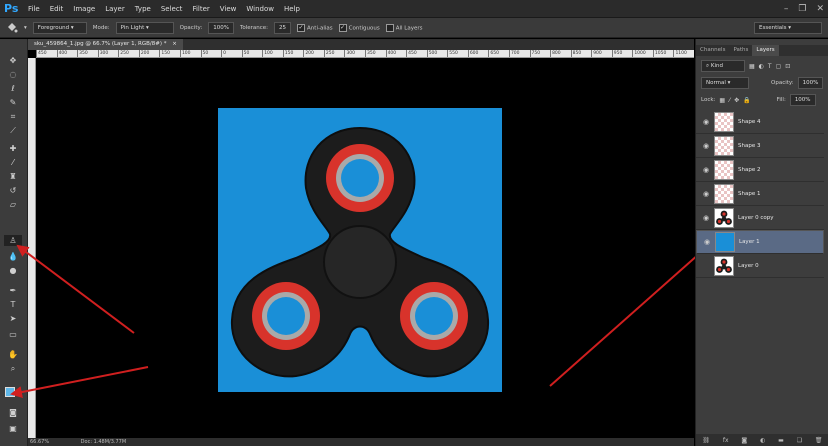 The width and height of the screenshot is (828, 446). I want to click on lock-transparent-icon: ▦, so click(722, 100).